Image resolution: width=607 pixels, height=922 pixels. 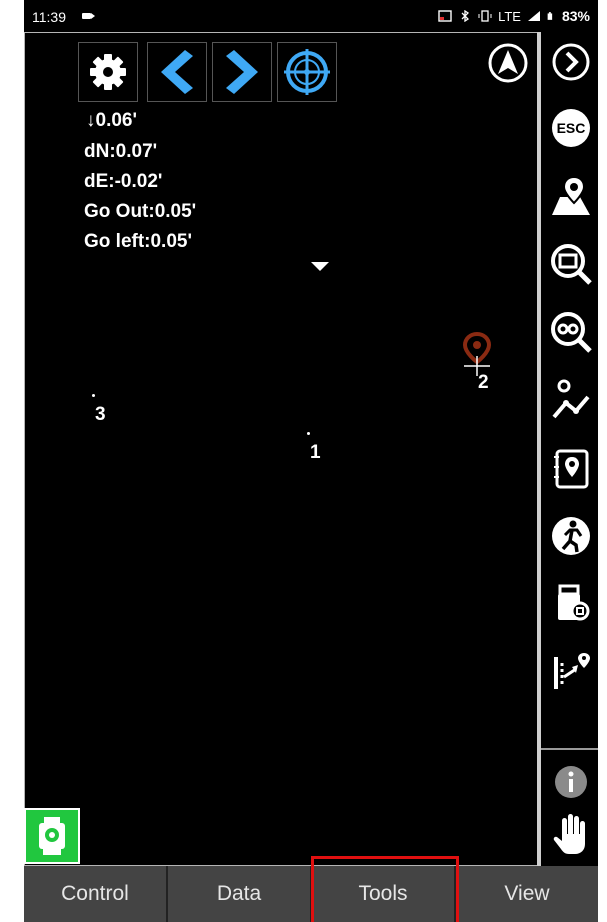 I want to click on elevation-readout: ↓0.06', so click(x=111, y=120).